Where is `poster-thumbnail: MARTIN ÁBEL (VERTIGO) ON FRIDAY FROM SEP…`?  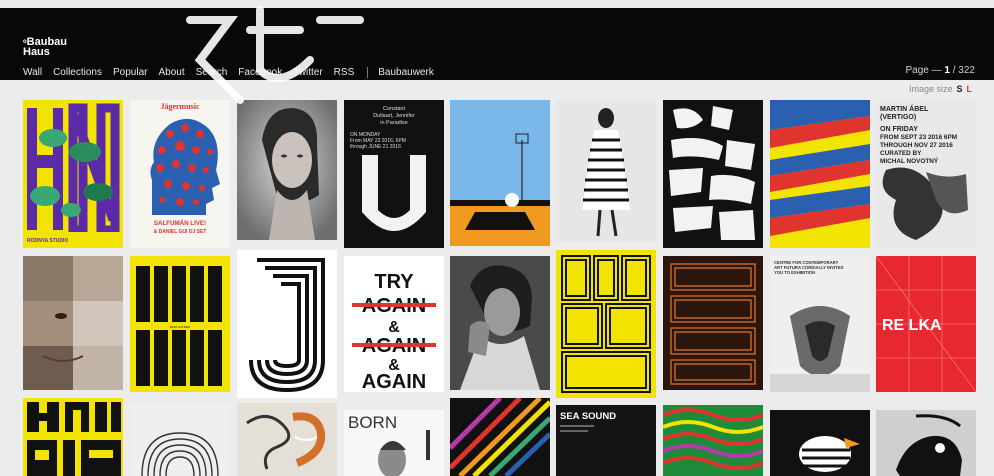 poster-thumbnail: MARTIN ÁBEL (VERTIGO) ON FRIDAY FROM SEP… is located at coordinates (926, 174).